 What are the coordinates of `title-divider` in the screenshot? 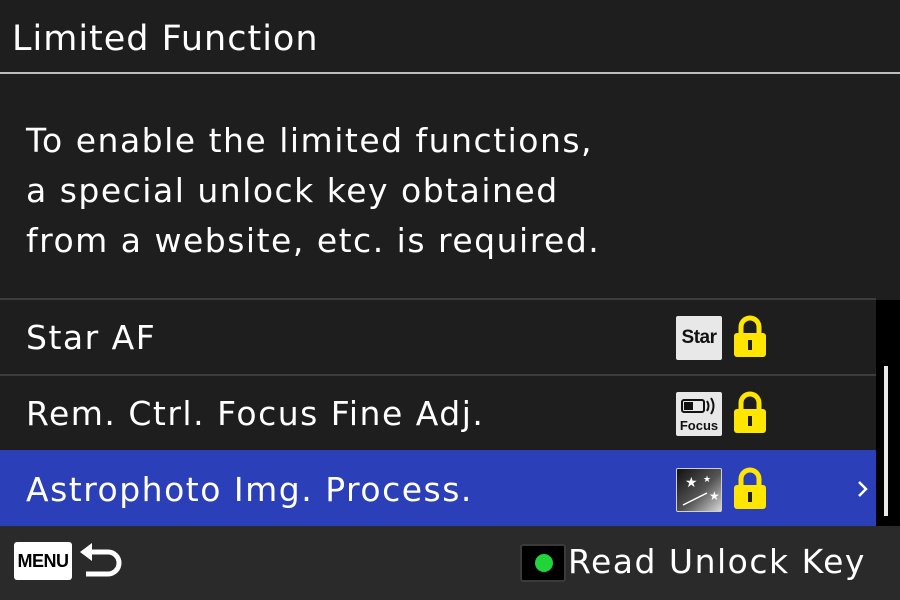 It's located at (450, 73).